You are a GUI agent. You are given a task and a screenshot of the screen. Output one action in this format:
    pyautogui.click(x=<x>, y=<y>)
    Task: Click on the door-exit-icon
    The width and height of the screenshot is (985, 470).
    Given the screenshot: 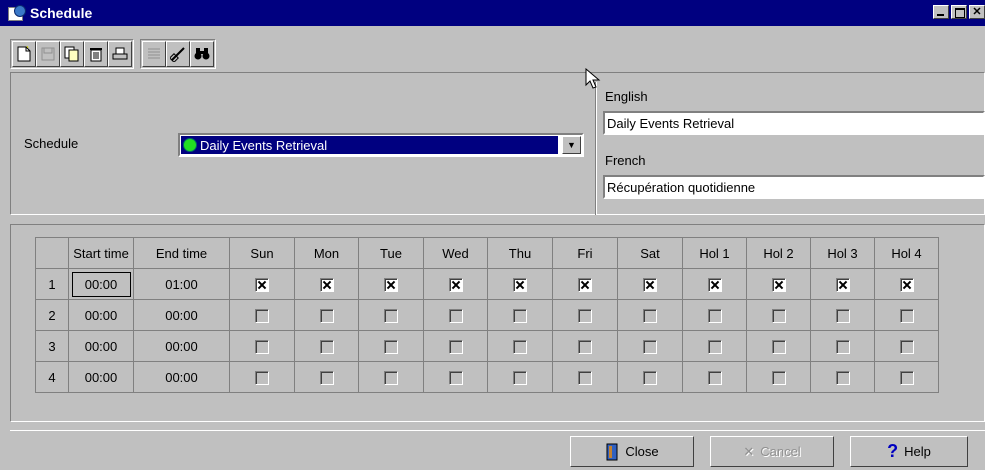 What is the action you would take?
    pyautogui.click(x=612, y=451)
    